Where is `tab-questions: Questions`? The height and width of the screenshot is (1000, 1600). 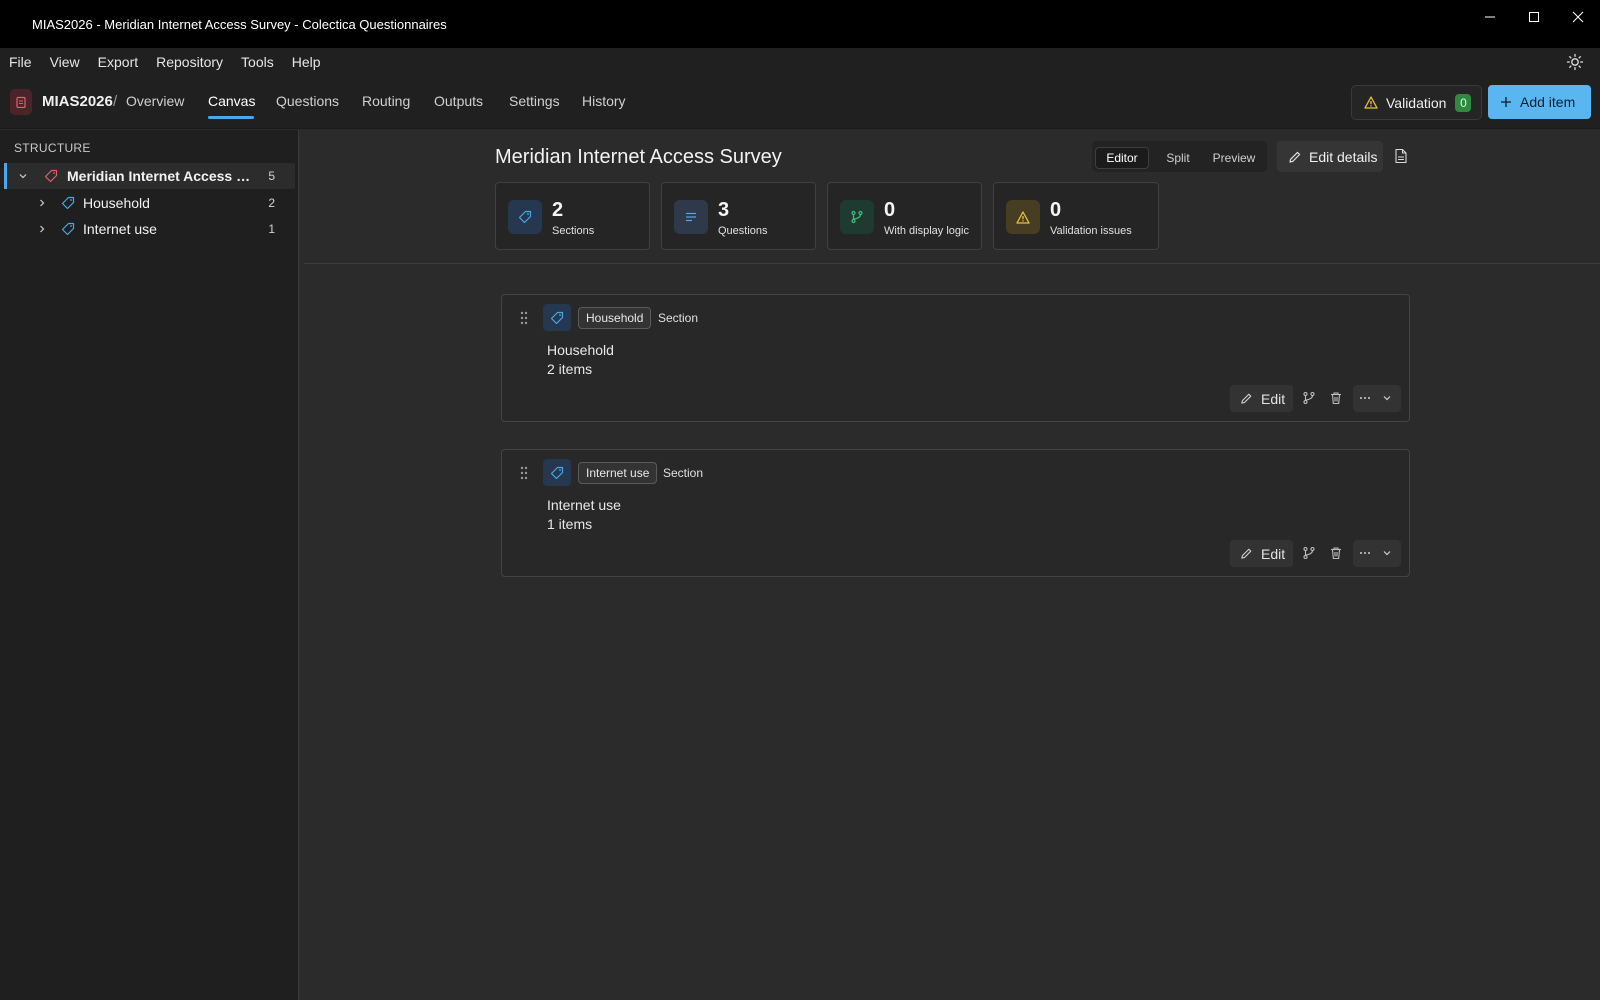
tab-questions: Questions is located at coordinates (307, 101).